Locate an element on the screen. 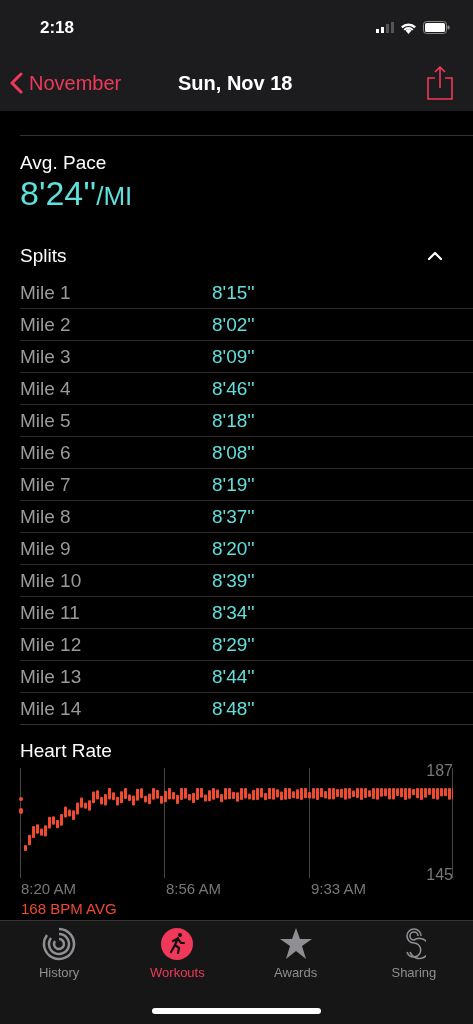  tab: Workouts is located at coordinates (177, 955).